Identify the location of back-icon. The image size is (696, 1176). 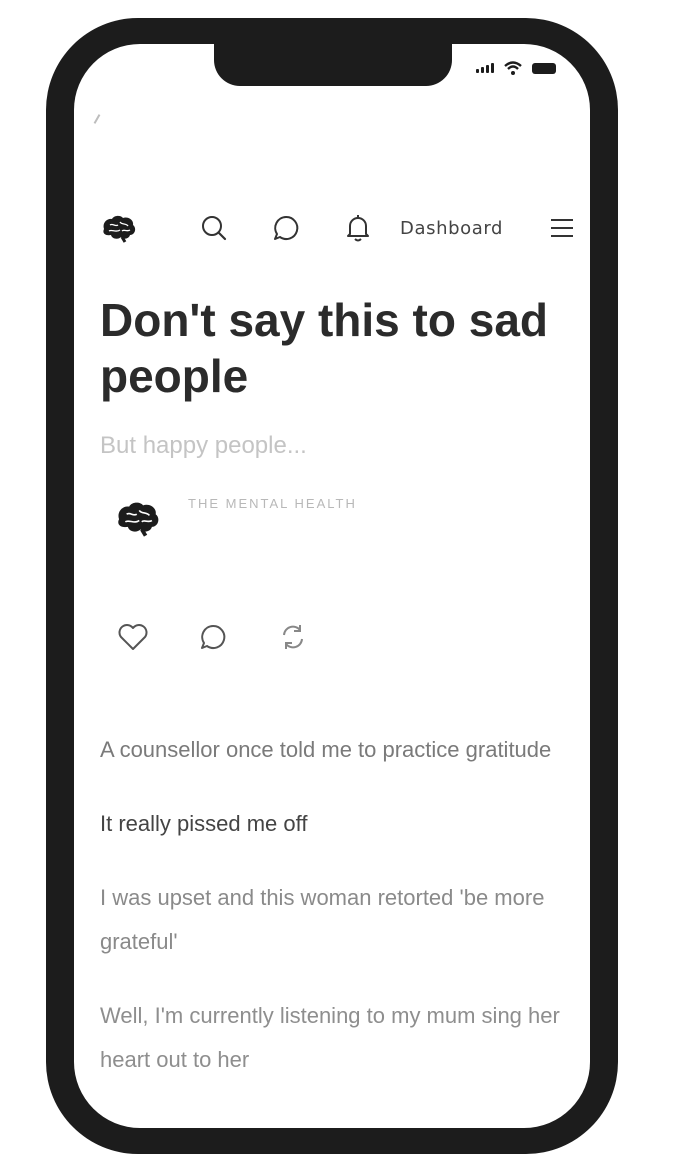
(97, 119).